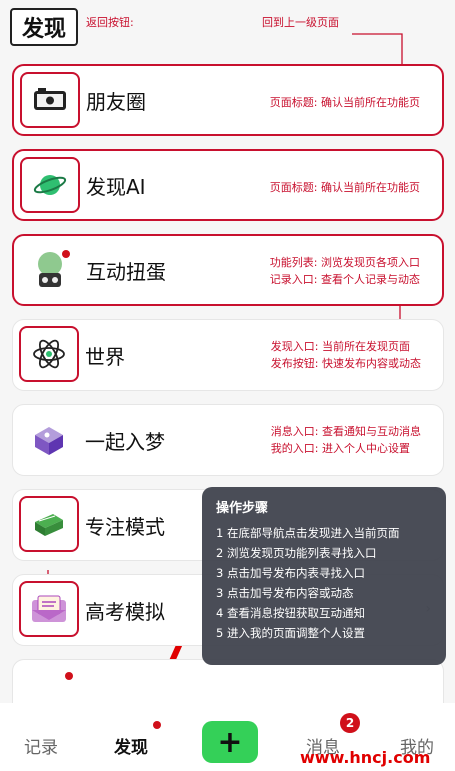 This screenshot has height=771, width=455. What do you see at coordinates (228, 440) in the screenshot?
I see `card-dream-together: 一起入梦 消息入口: 查看通知与互动消息 我的入口: 进入个人中心设置` at bounding box center [228, 440].